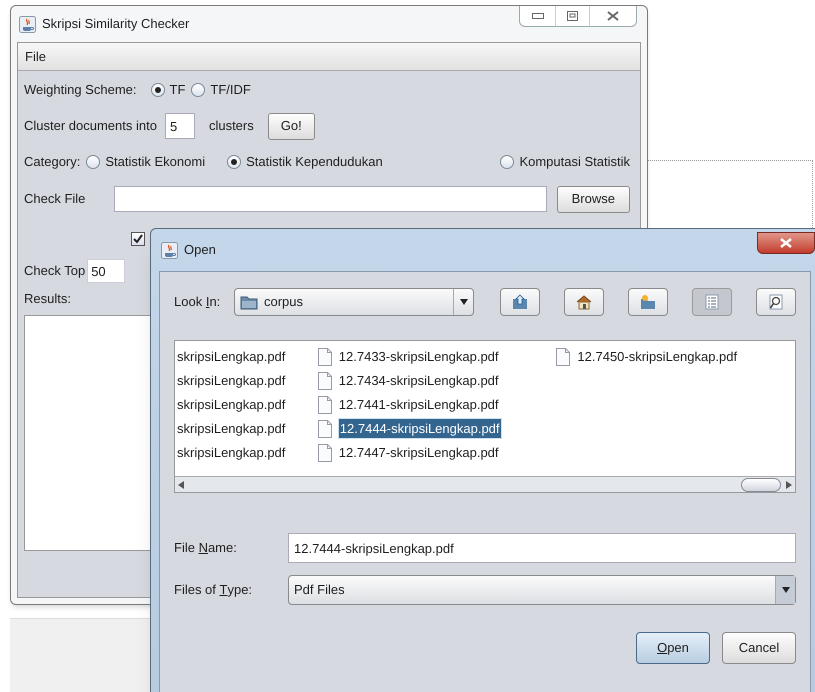 The width and height of the screenshot is (815, 692). What do you see at coordinates (146, 162) in the screenshot?
I see `radio-button: Statistik Ekonomi` at bounding box center [146, 162].